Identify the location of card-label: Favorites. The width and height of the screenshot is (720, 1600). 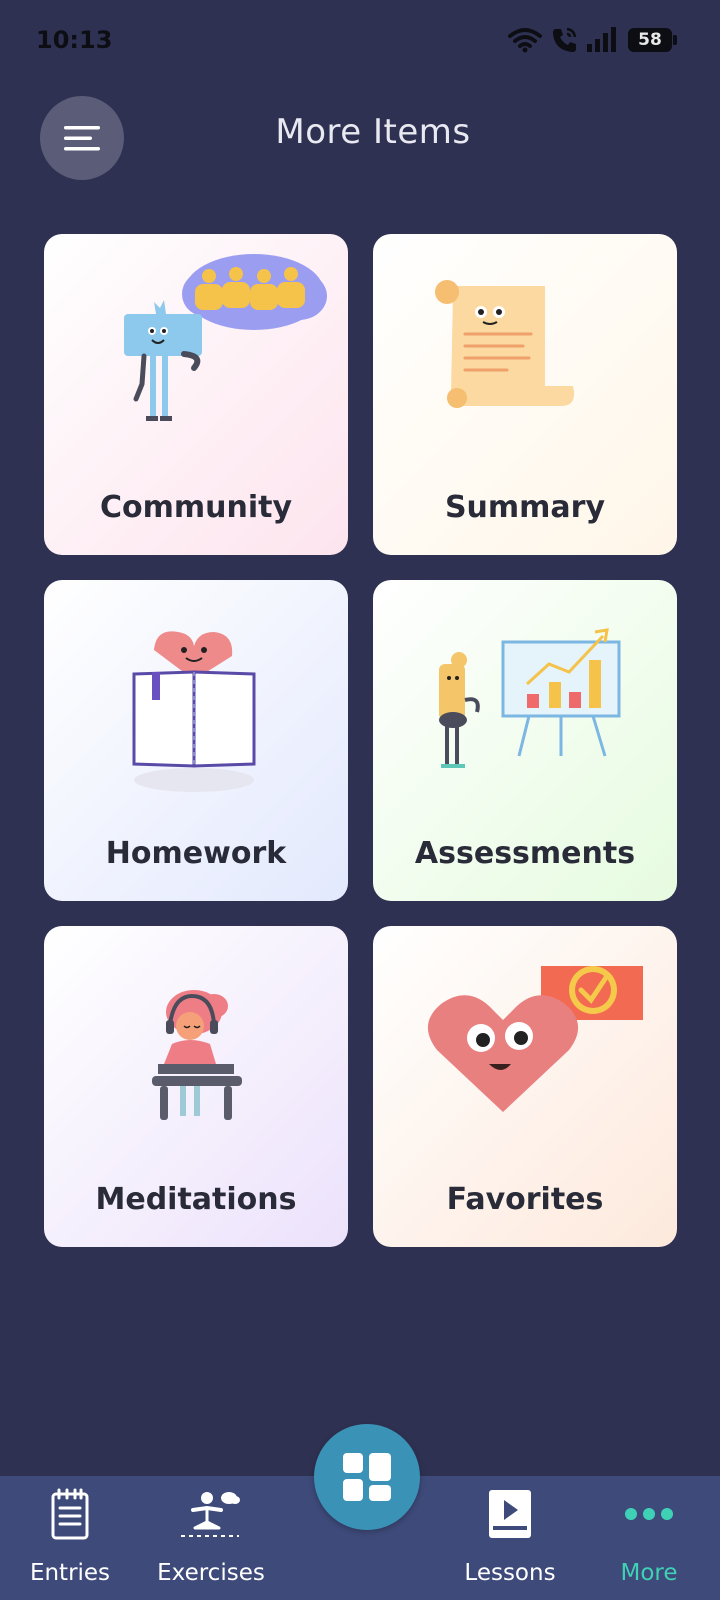
(525, 1199).